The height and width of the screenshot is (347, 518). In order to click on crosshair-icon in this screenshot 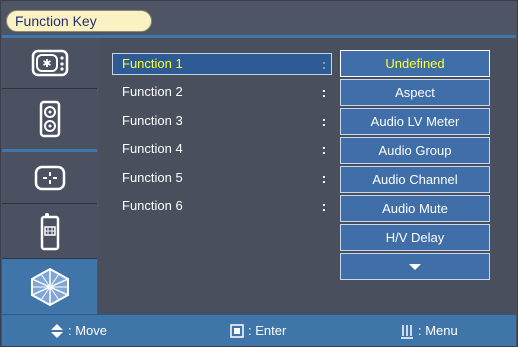, I will do `click(50, 178)`.